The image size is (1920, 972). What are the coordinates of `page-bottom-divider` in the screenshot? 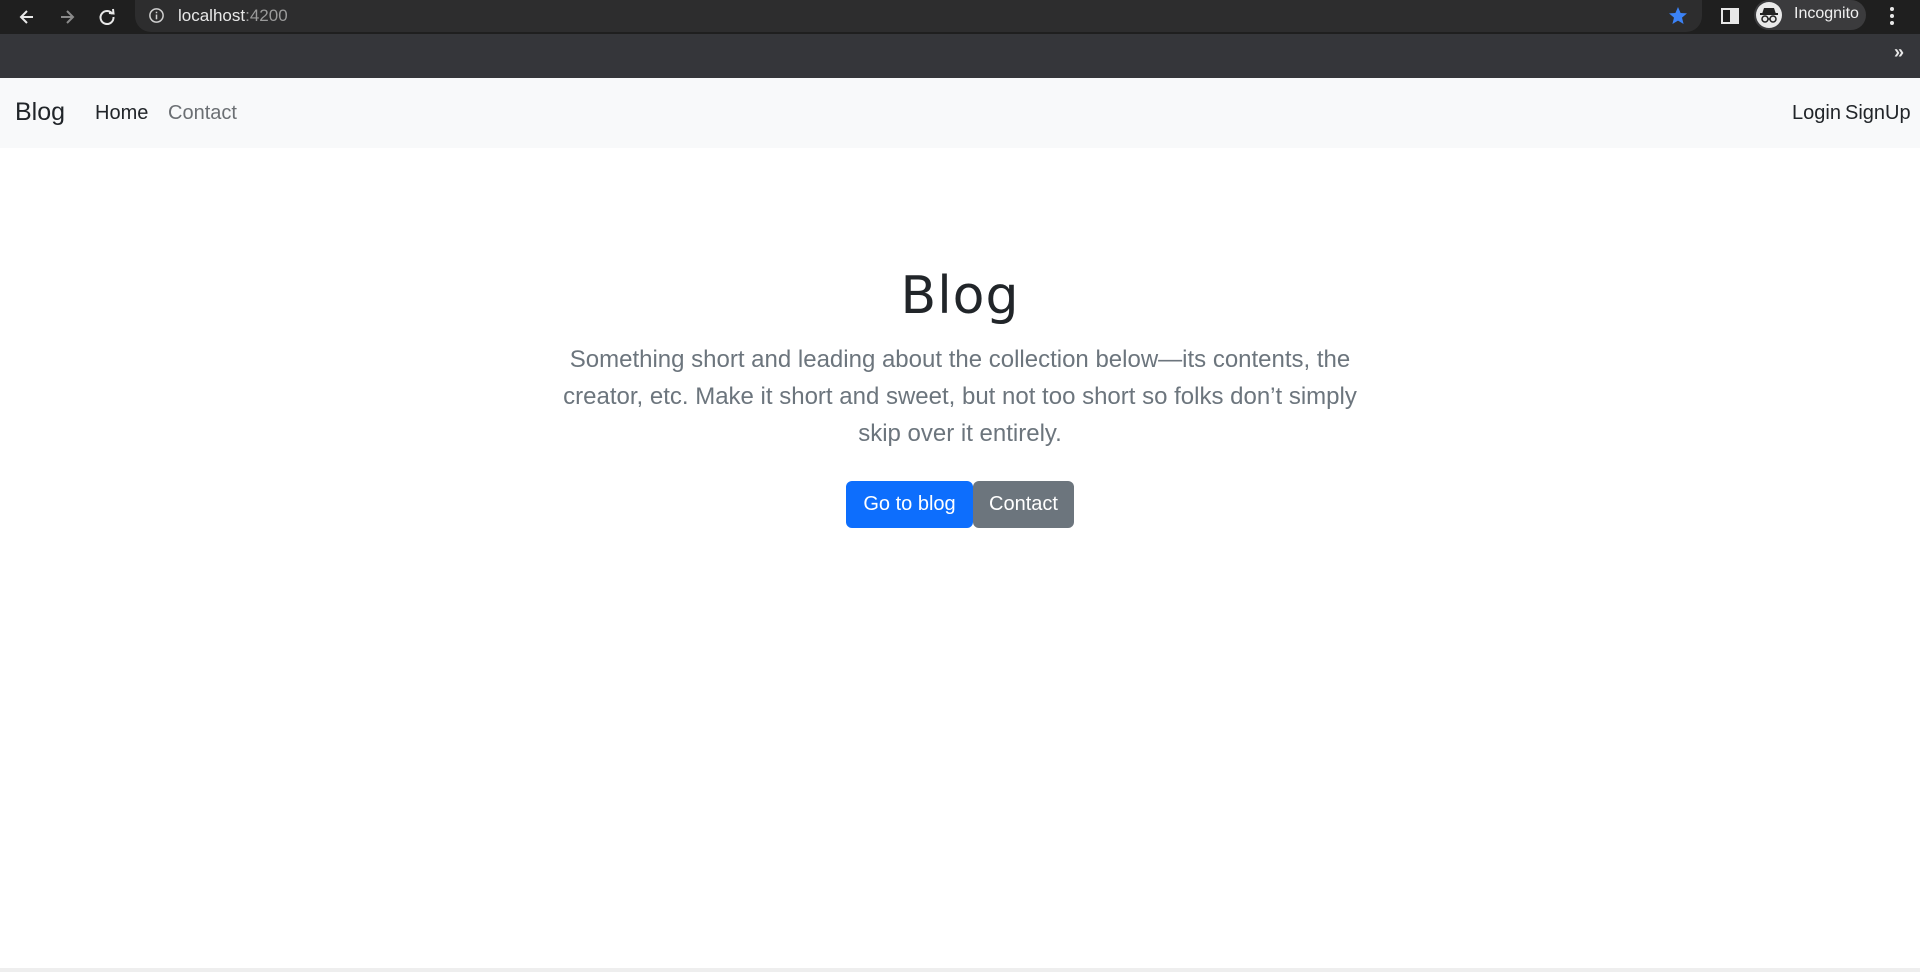 It's located at (960, 970).